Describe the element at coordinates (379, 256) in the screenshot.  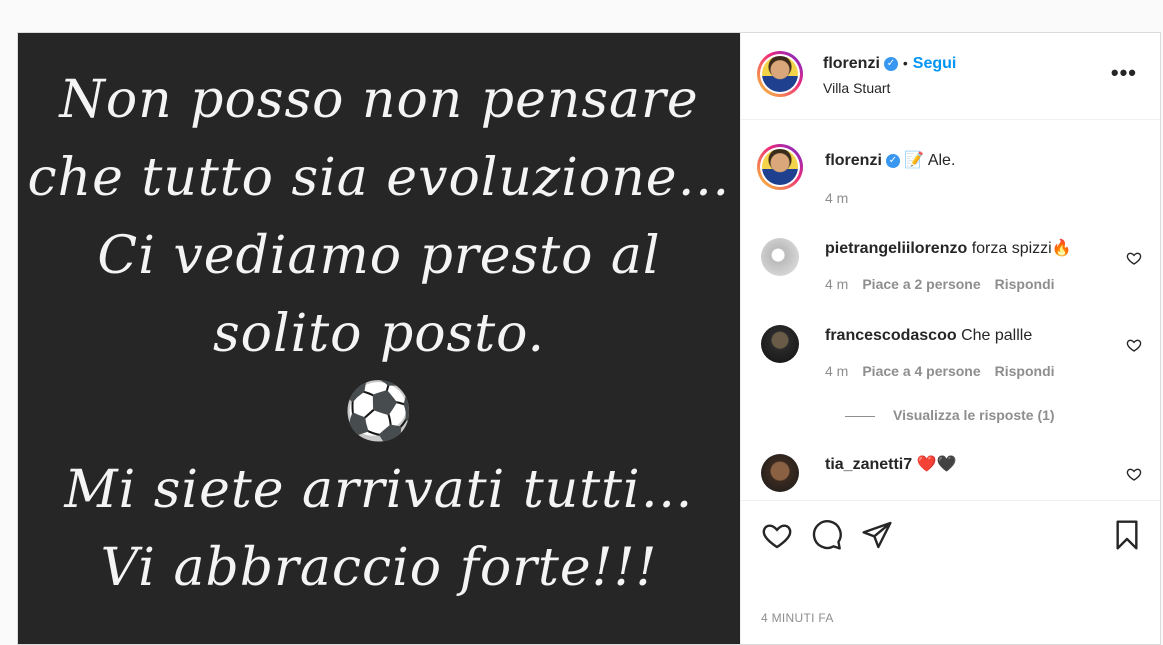
I see `image-text-line: Ci vediamo presto al` at that location.